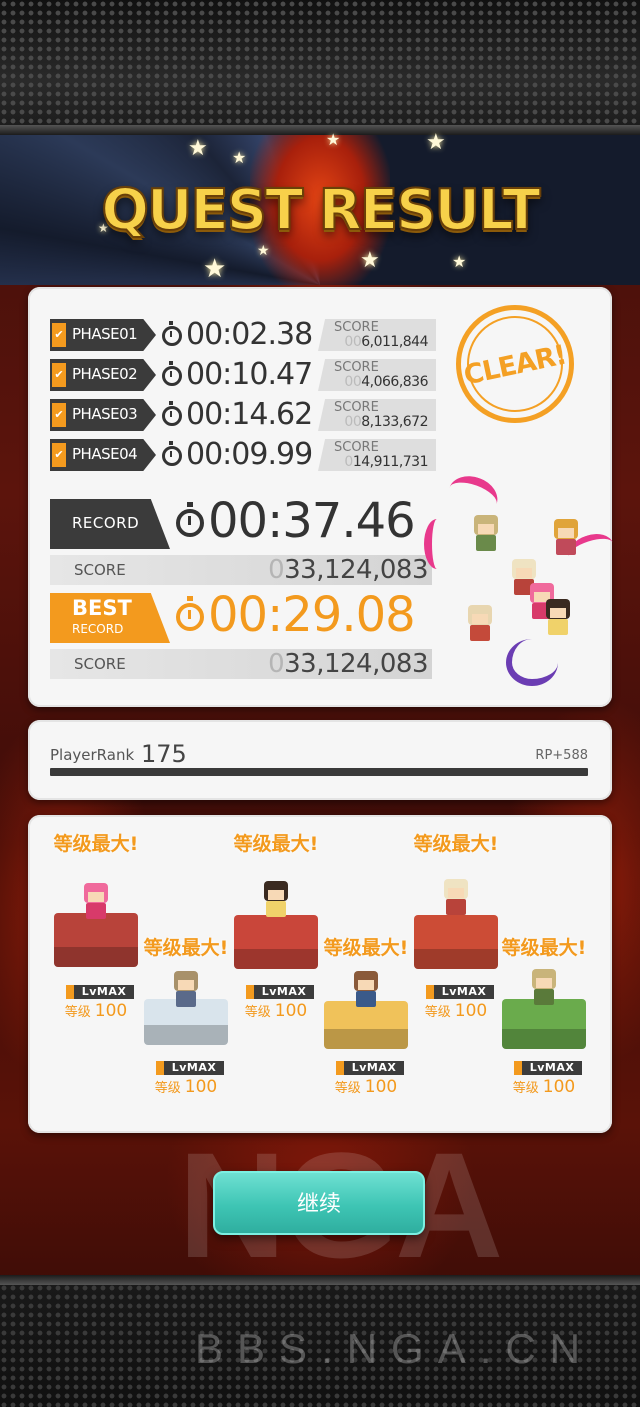 This screenshot has height=1407, width=640. I want to click on phase-row: ✔ PHASE04 00:09.99 SCORE 014,911,731, so click(245, 454).